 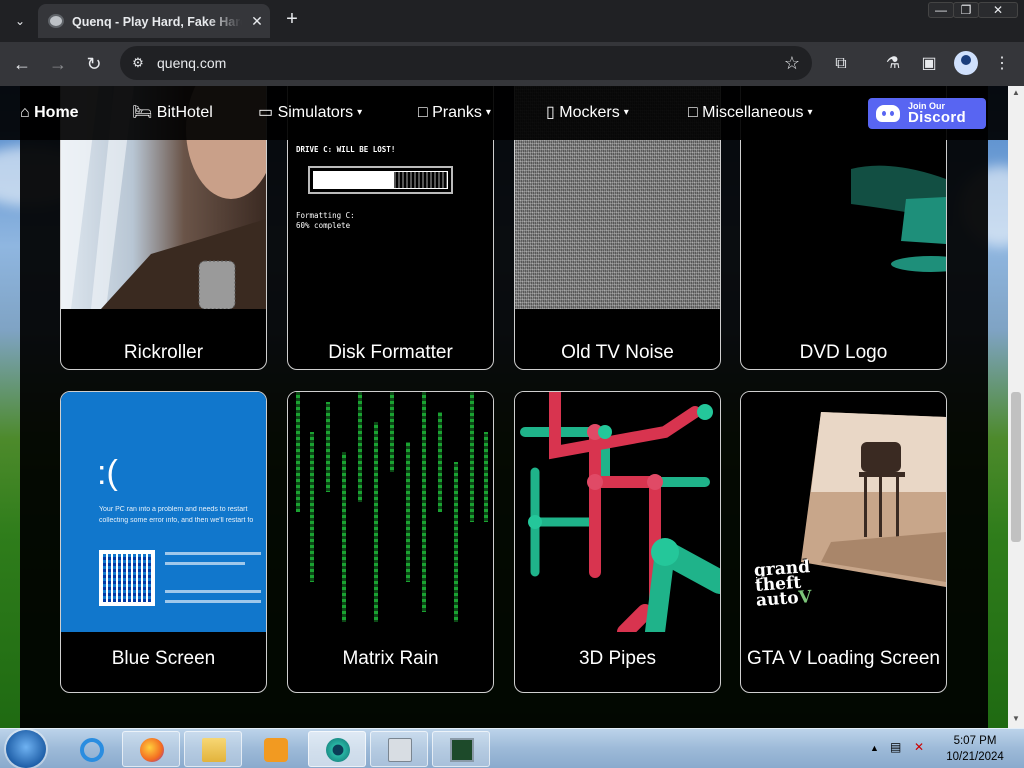 I want to click on disk-progress-track, so click(x=380, y=180).